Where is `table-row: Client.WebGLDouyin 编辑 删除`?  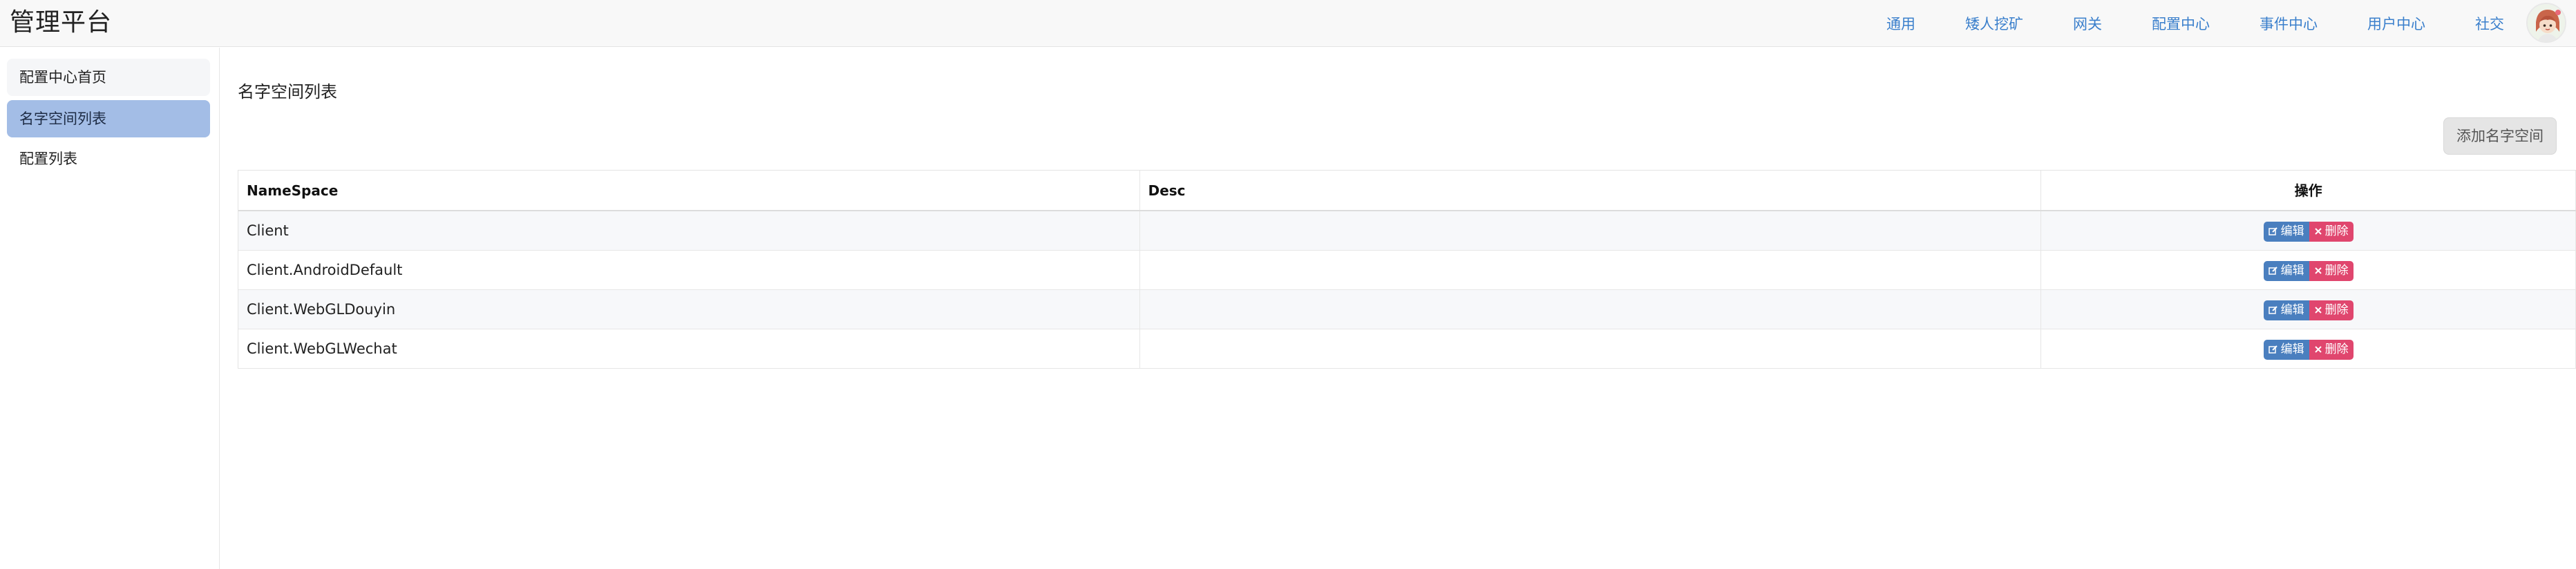
table-row: Client.WebGLDouyin 编辑 删除 is located at coordinates (1407, 309).